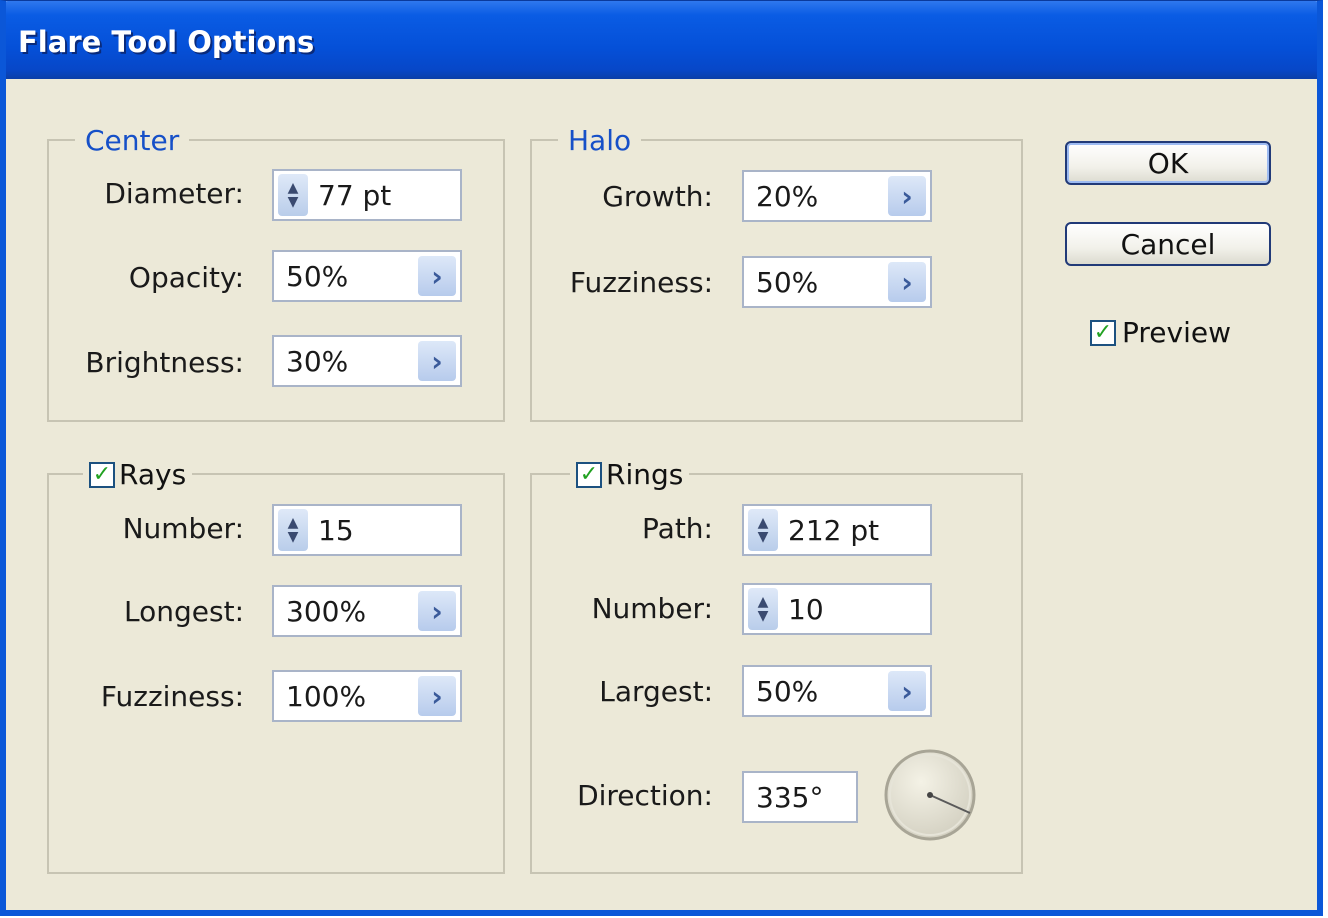 The width and height of the screenshot is (1328, 918). What do you see at coordinates (677, 528) in the screenshot?
I see `path-label: Path:` at bounding box center [677, 528].